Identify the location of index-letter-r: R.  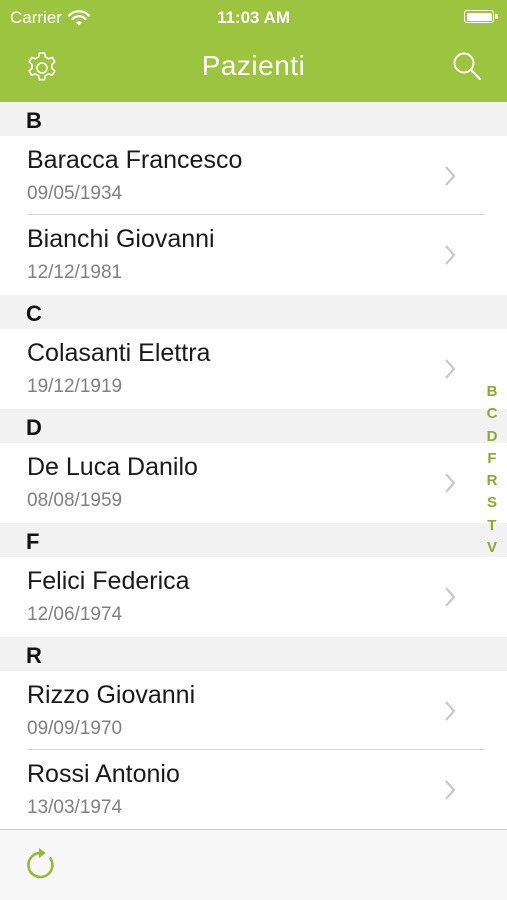
(492, 481).